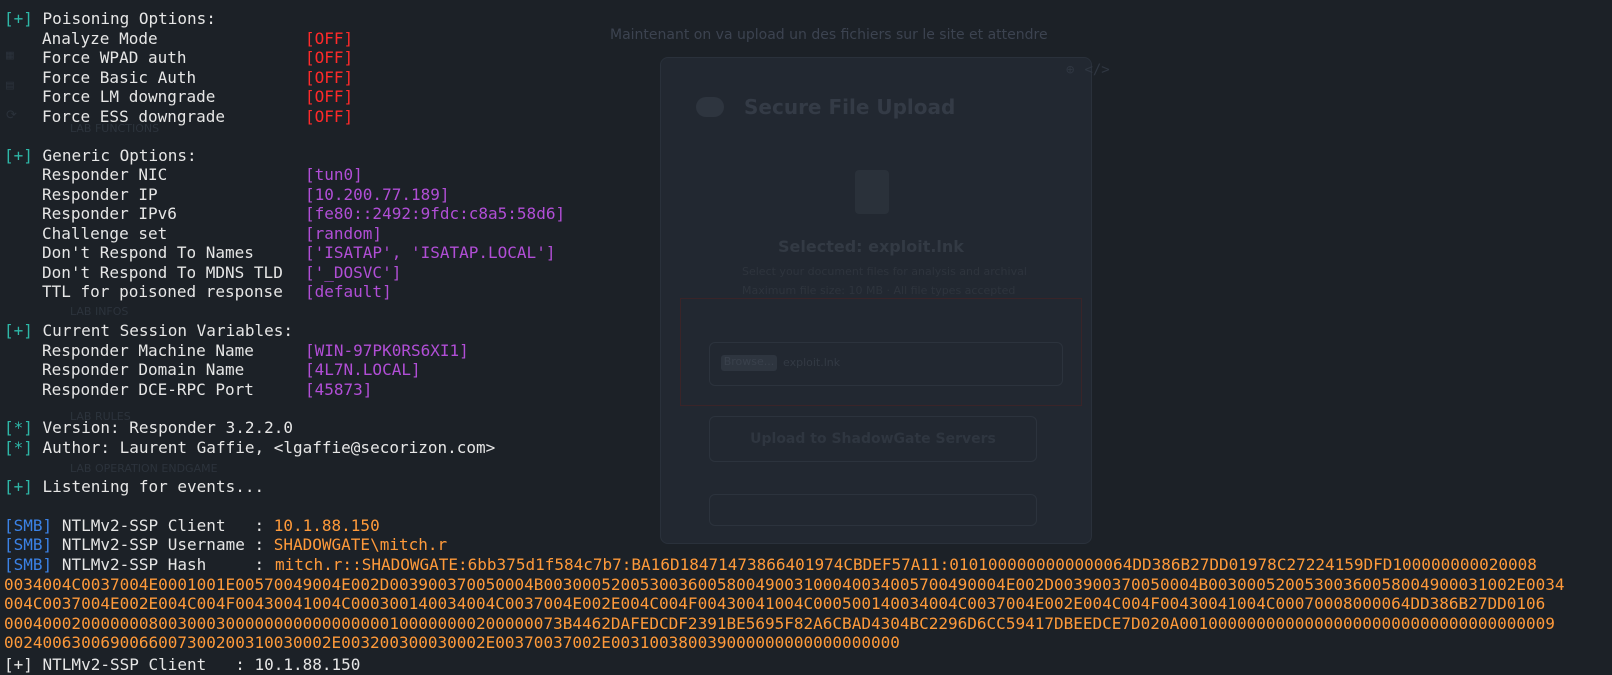 The height and width of the screenshot is (675, 1612). I want to click on option-label: Responder NIC, so click(105, 174).